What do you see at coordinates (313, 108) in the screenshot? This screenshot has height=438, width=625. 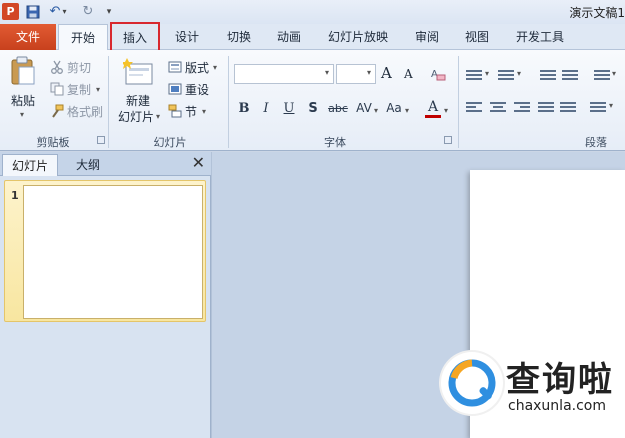 I see `text-shadow-button: S` at bounding box center [313, 108].